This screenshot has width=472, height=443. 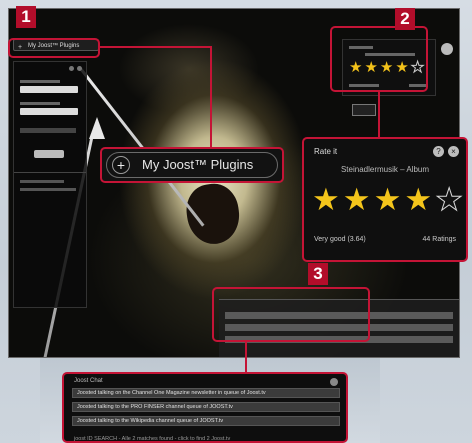 I want to click on close-icon: ×, so click(x=453, y=151).